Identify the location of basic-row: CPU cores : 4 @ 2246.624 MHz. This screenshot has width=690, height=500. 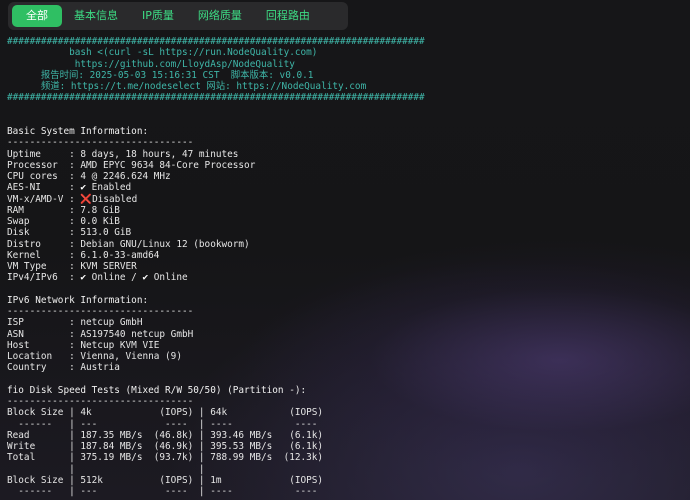
(89, 176).